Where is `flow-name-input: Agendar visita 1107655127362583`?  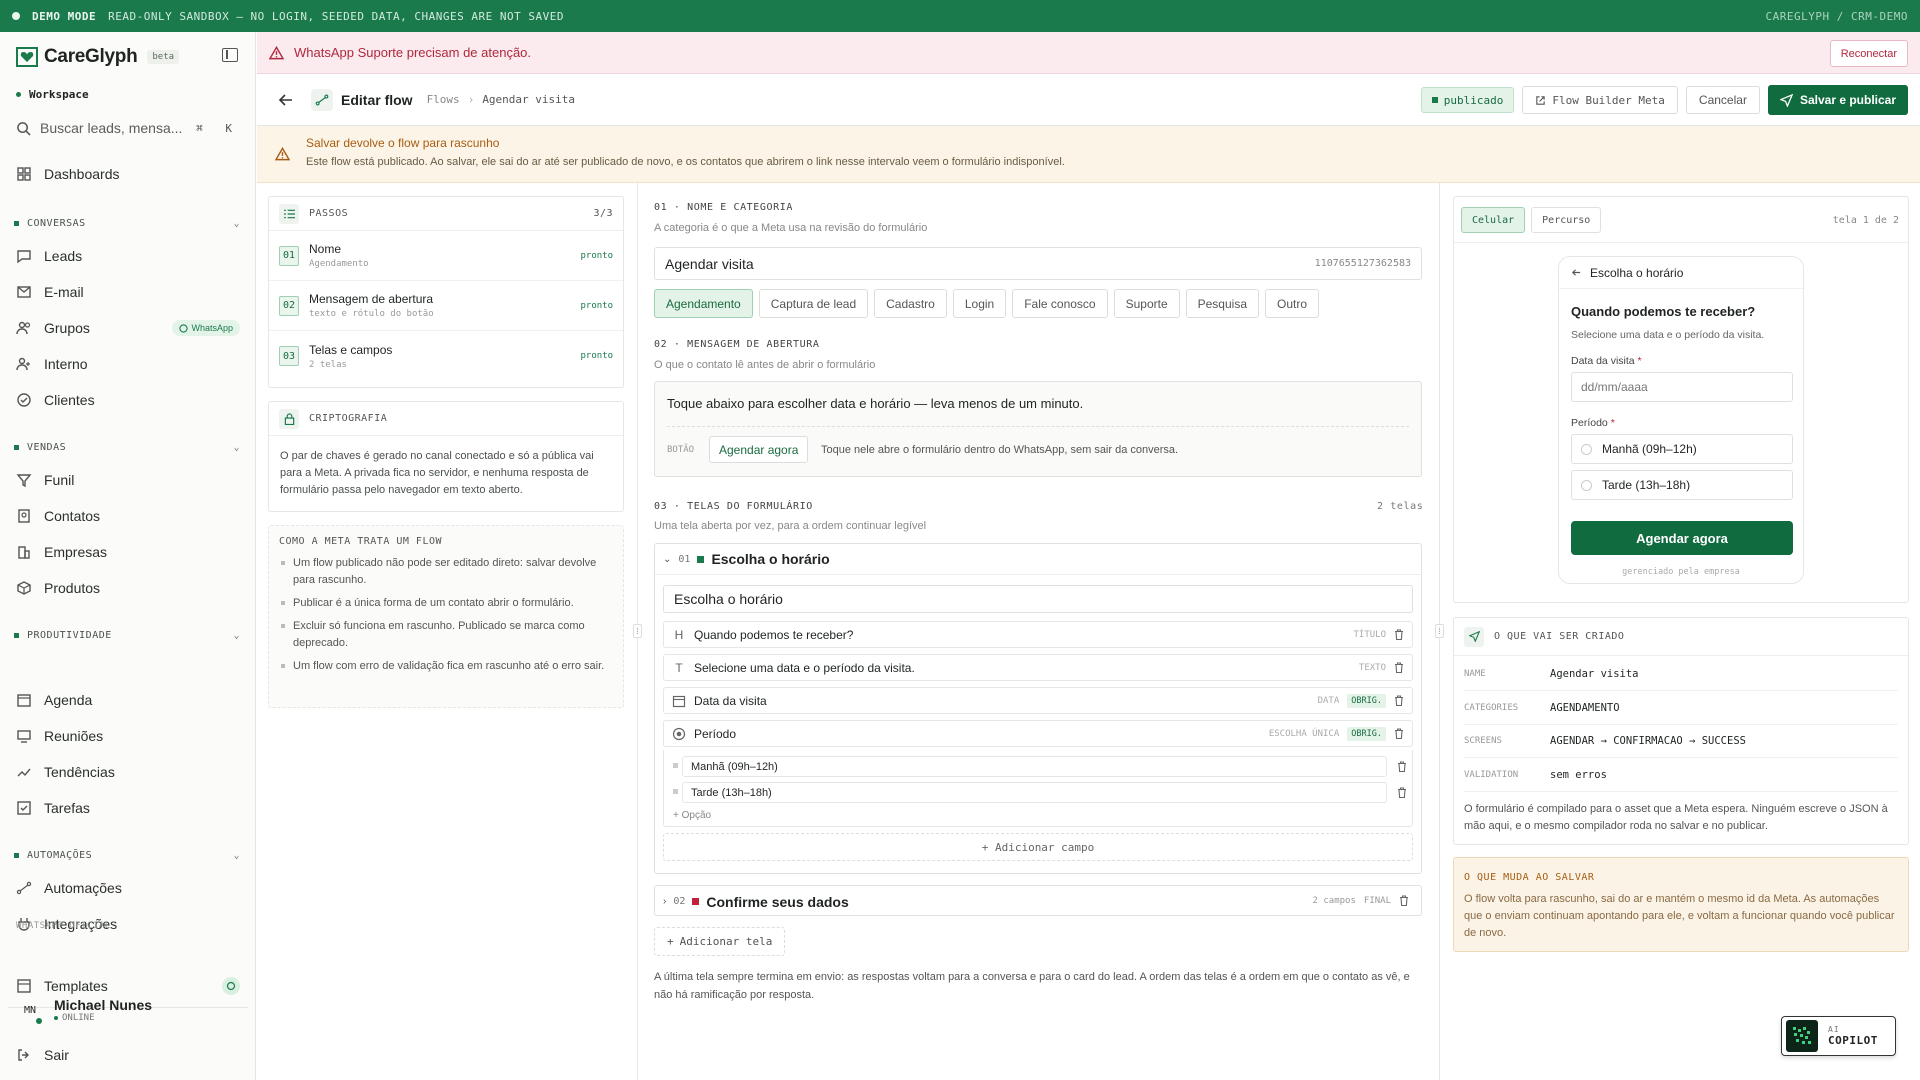 flow-name-input: Agendar visita 1107655127362583 is located at coordinates (1038, 263).